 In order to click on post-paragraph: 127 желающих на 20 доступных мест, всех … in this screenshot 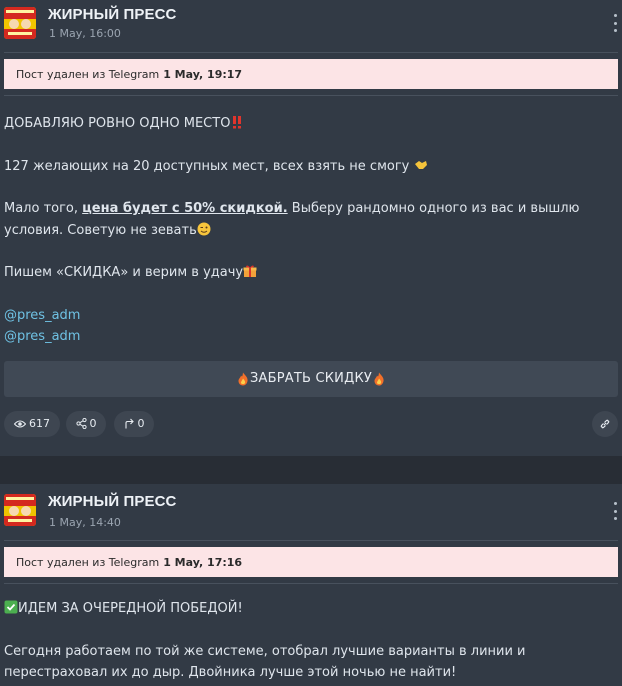, I will do `click(207, 166)`.